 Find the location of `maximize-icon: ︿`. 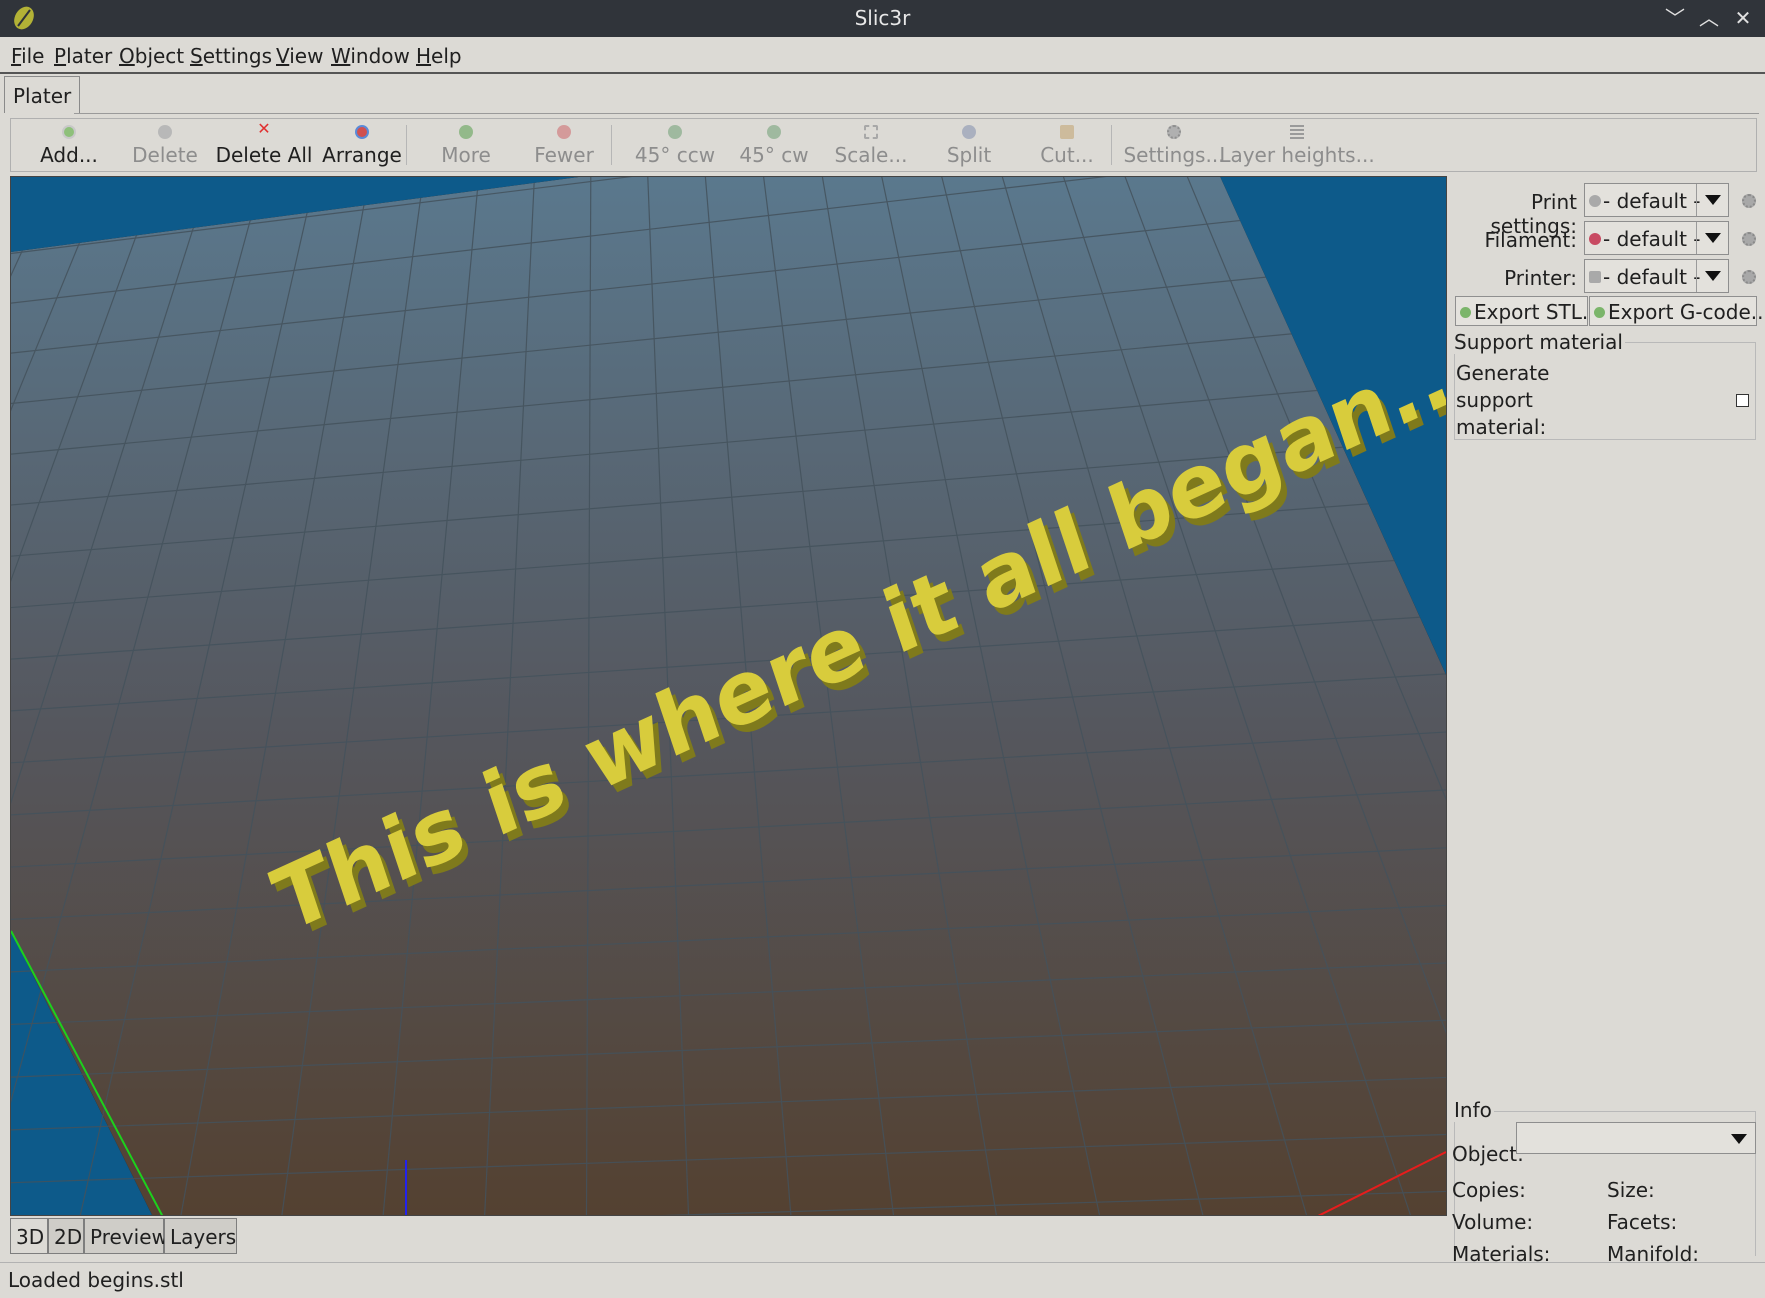

maximize-icon: ︿ is located at coordinates (1709, 18).